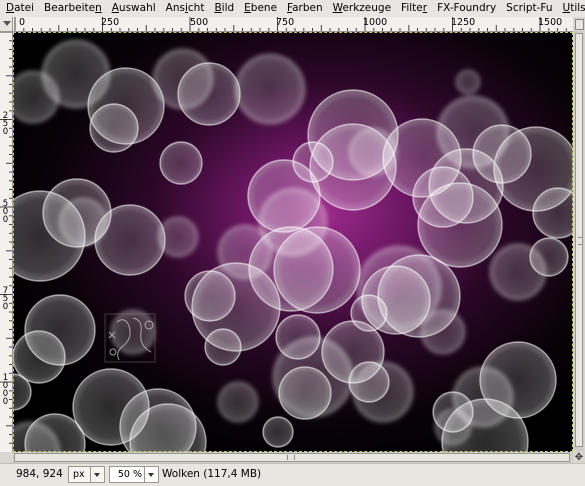 Image resolution: width=585 pixels, height=486 pixels. I want to click on menu-mnemonic: n, so click(98, 8).